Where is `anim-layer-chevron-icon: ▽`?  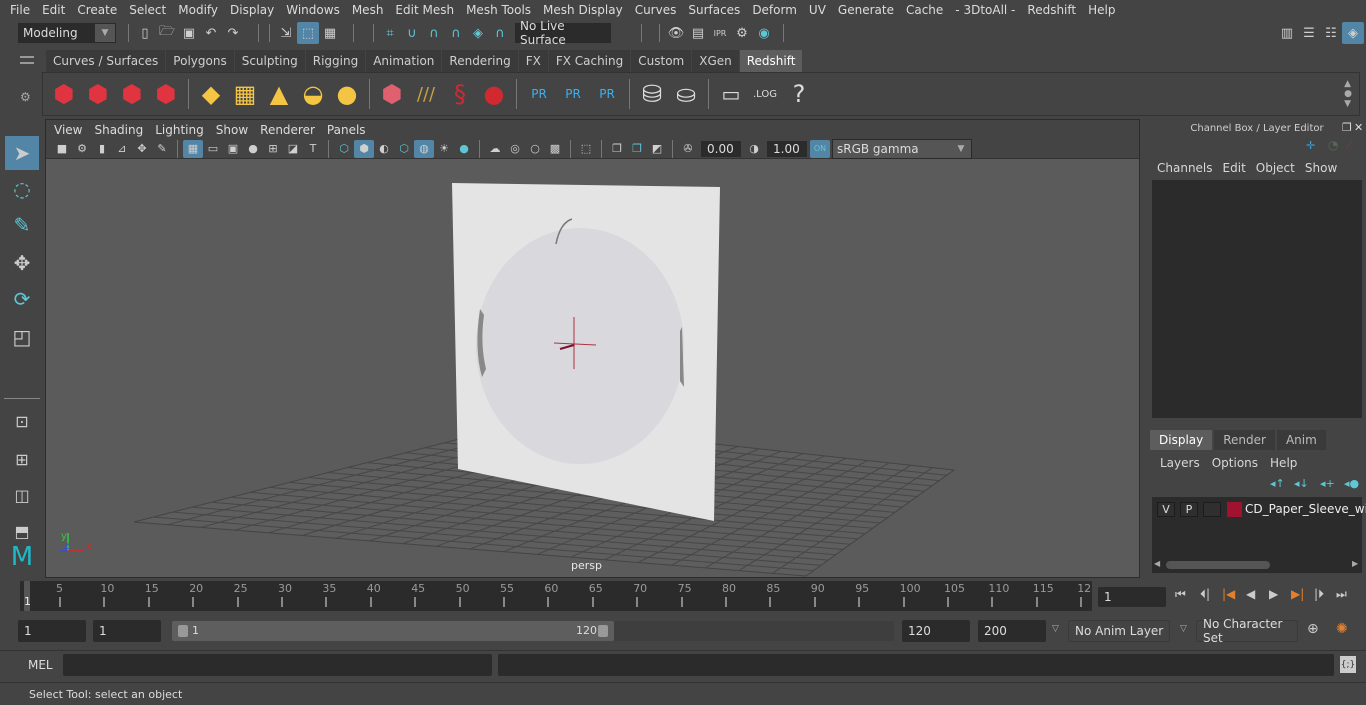
anim-layer-chevron-icon: ▽ is located at coordinates (1055, 629).